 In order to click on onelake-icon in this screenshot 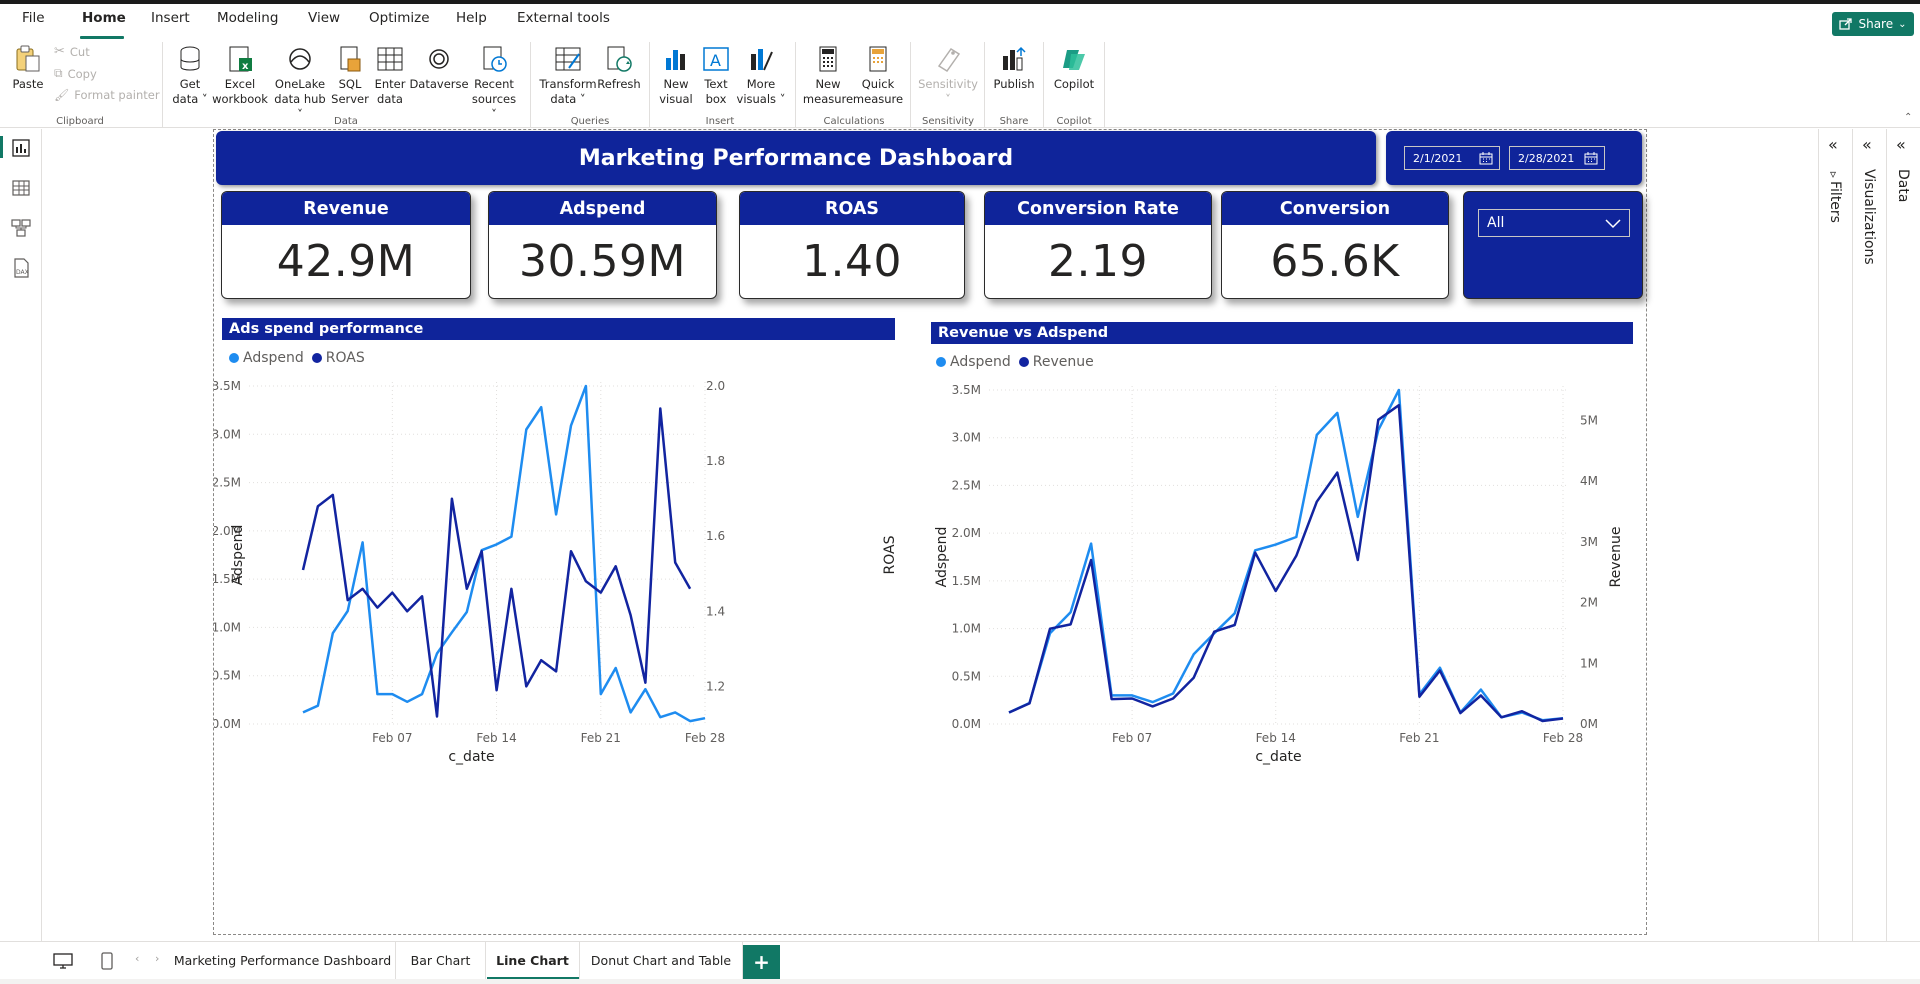, I will do `click(300, 59)`.